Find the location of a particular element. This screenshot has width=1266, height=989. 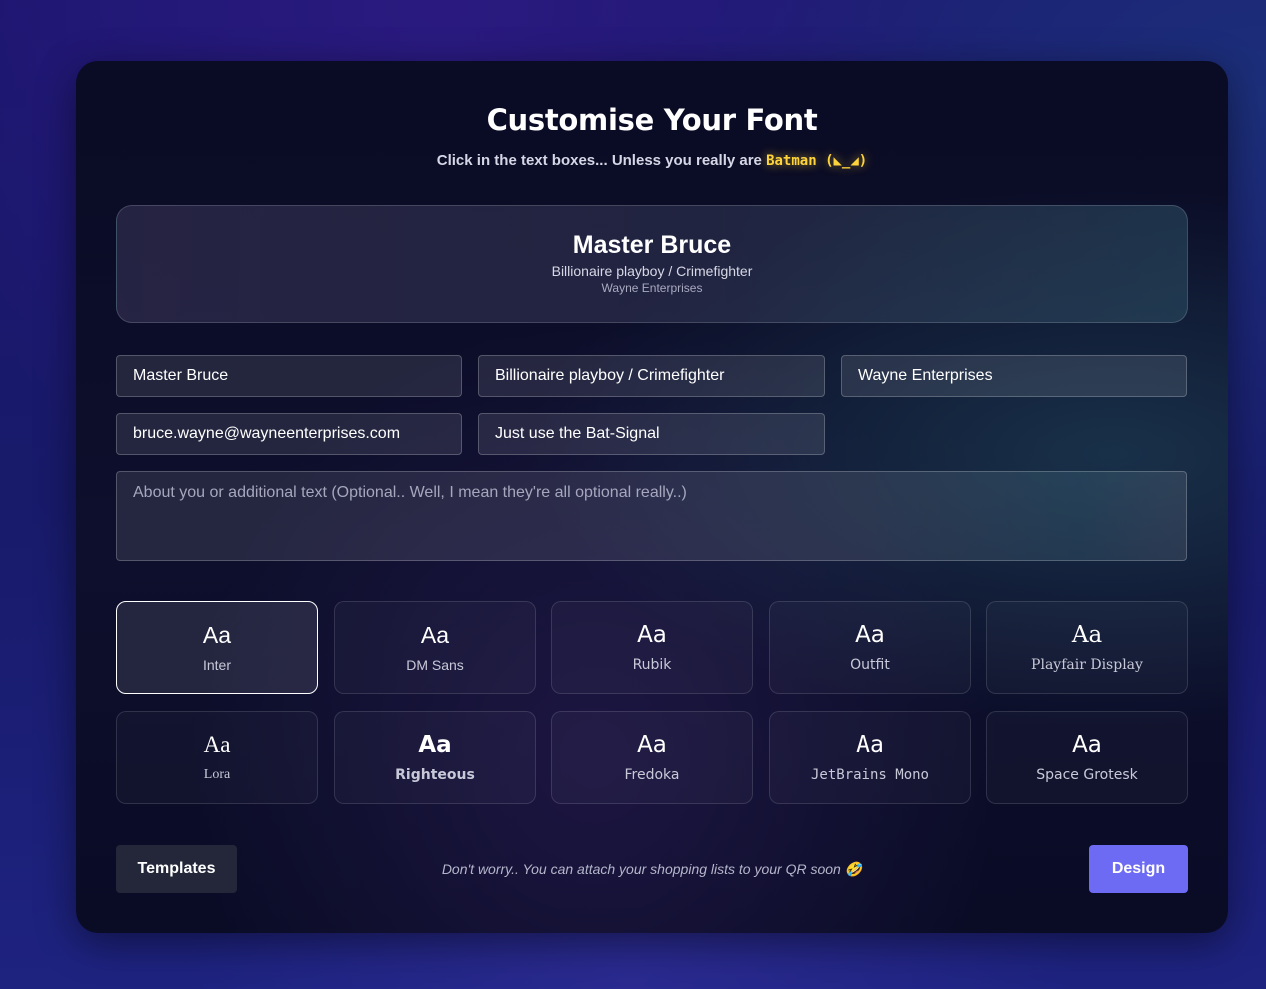

font-option-inter: Aa Inter is located at coordinates (217, 647).